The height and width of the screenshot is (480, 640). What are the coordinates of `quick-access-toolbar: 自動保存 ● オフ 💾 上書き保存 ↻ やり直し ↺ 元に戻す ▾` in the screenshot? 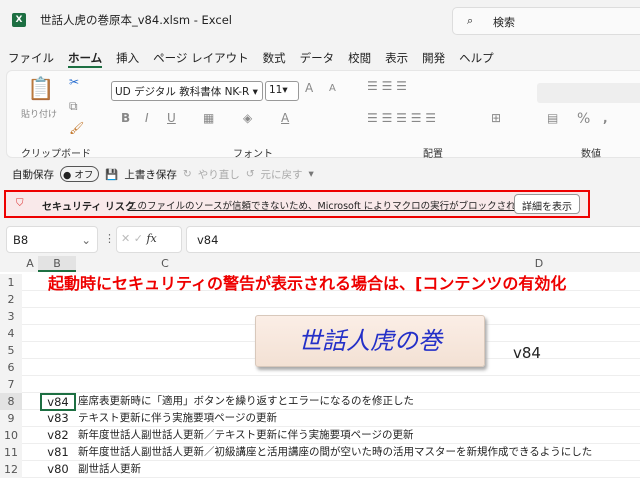 It's located at (163, 174).